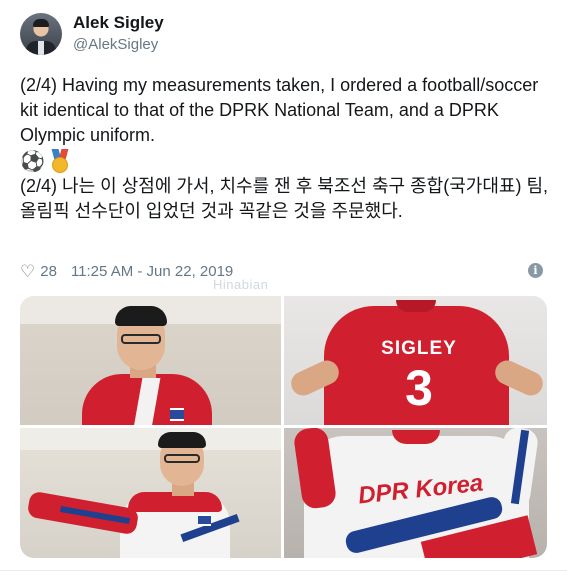 This screenshot has height=575, width=567. What do you see at coordinates (41, 23) in the screenshot?
I see `avatar-hair-shape` at bounding box center [41, 23].